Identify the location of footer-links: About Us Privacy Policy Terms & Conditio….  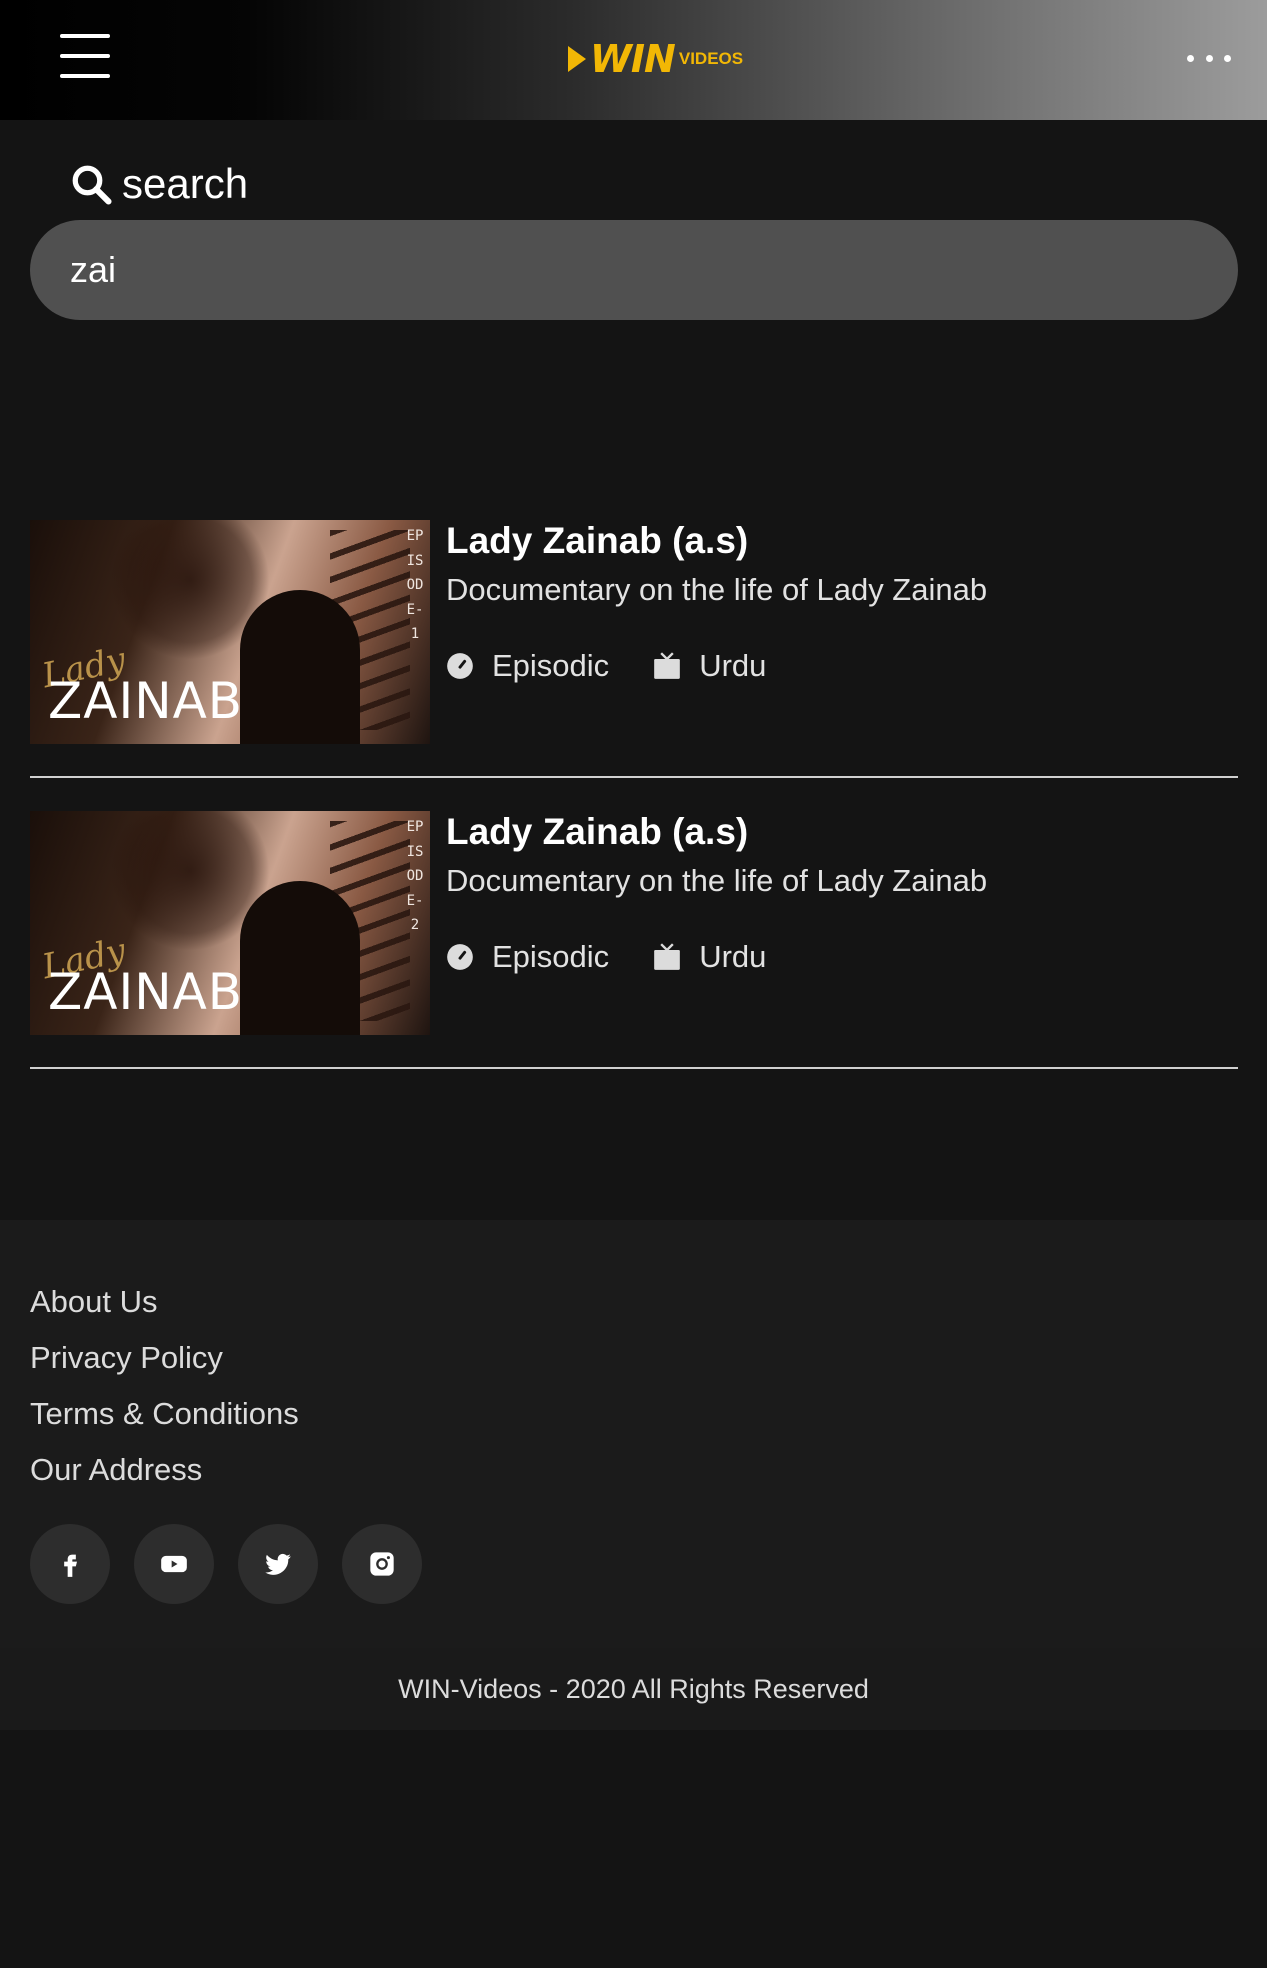
(164, 1386).